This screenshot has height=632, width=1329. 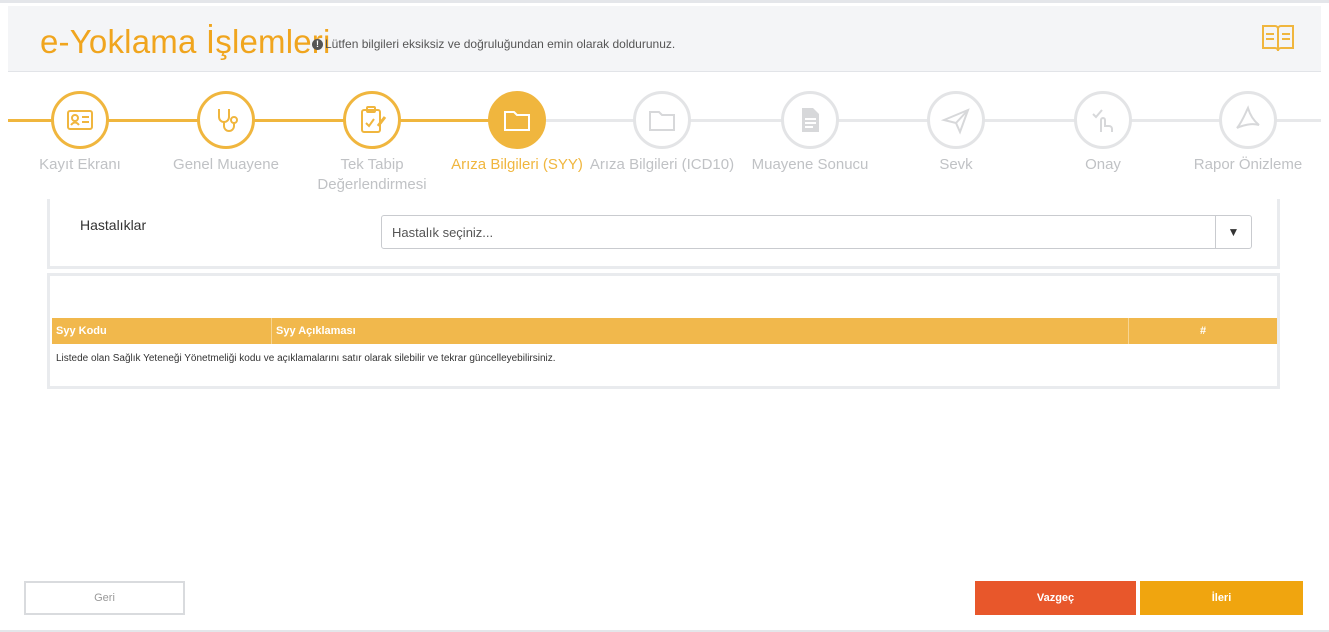 I want to click on clipboard-edit-icon, so click(x=372, y=120).